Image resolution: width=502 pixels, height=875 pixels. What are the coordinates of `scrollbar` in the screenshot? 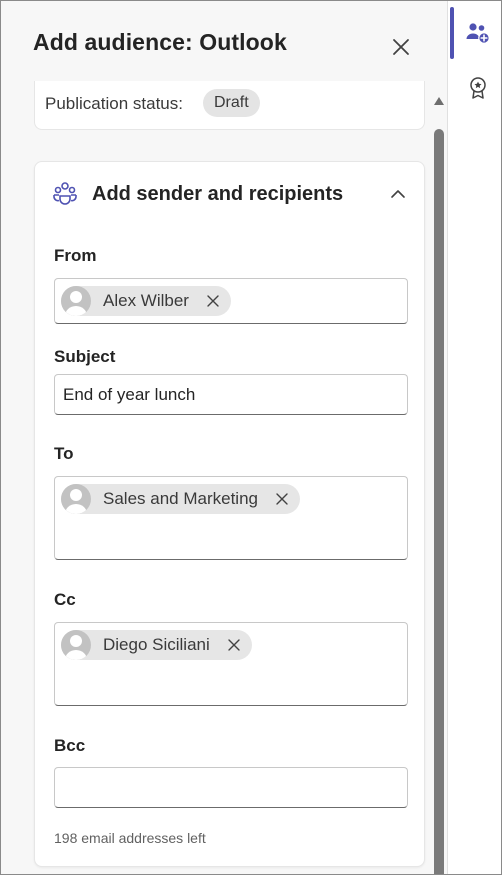 It's located at (439, 483).